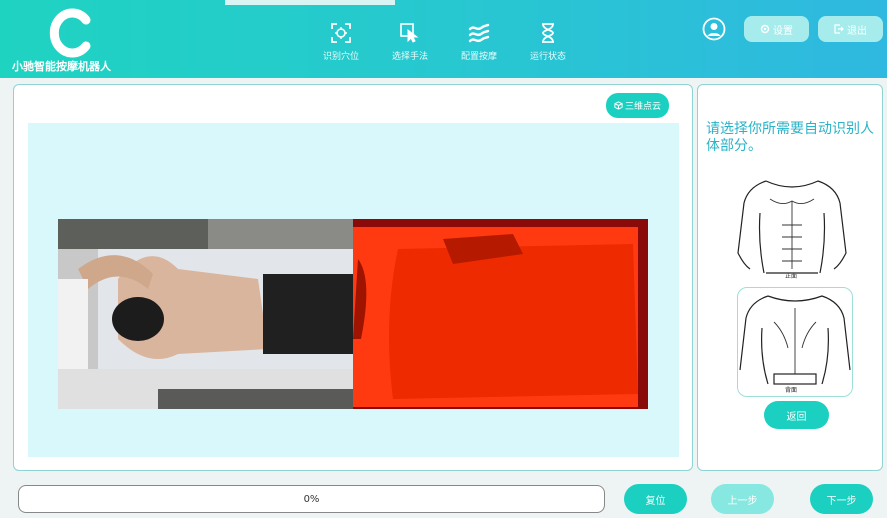  What do you see at coordinates (310, 2) in the screenshot?
I see `header-tab-indicator` at bounding box center [310, 2].